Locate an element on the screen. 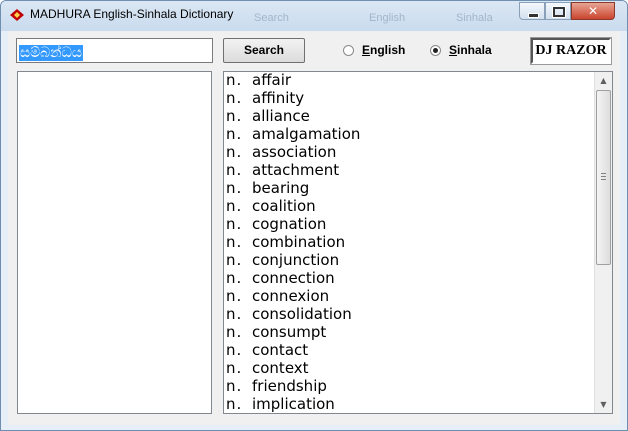 Image resolution: width=628 pixels, height=431 pixels. app-icon is located at coordinates (17, 15).